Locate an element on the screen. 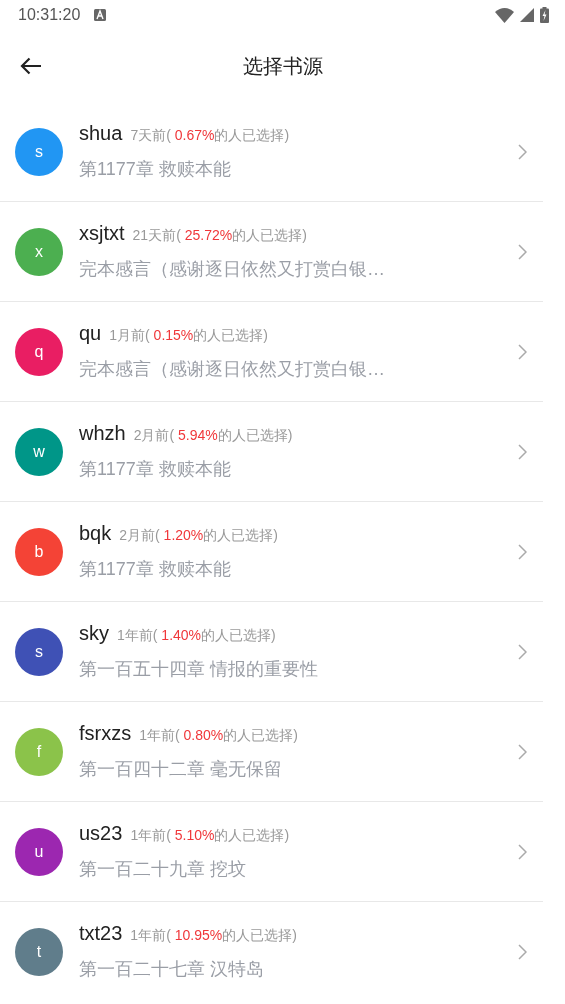  keyboard-icon is located at coordinates (100, 15).